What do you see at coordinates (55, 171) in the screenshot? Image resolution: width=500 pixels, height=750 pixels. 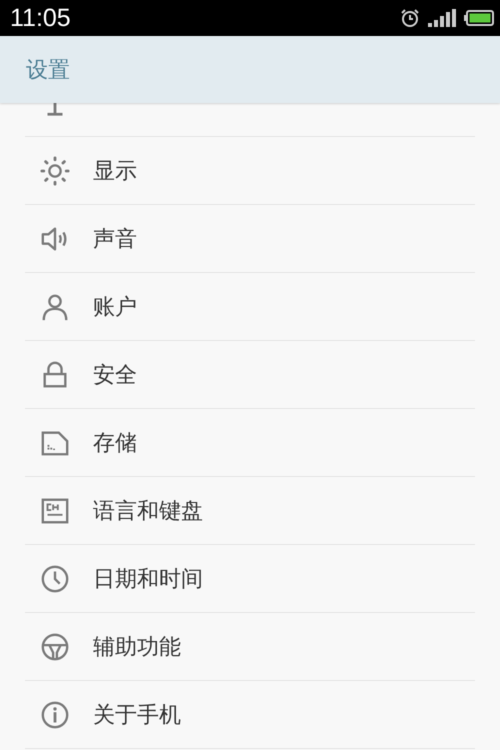 I see `brightness-icon` at bounding box center [55, 171].